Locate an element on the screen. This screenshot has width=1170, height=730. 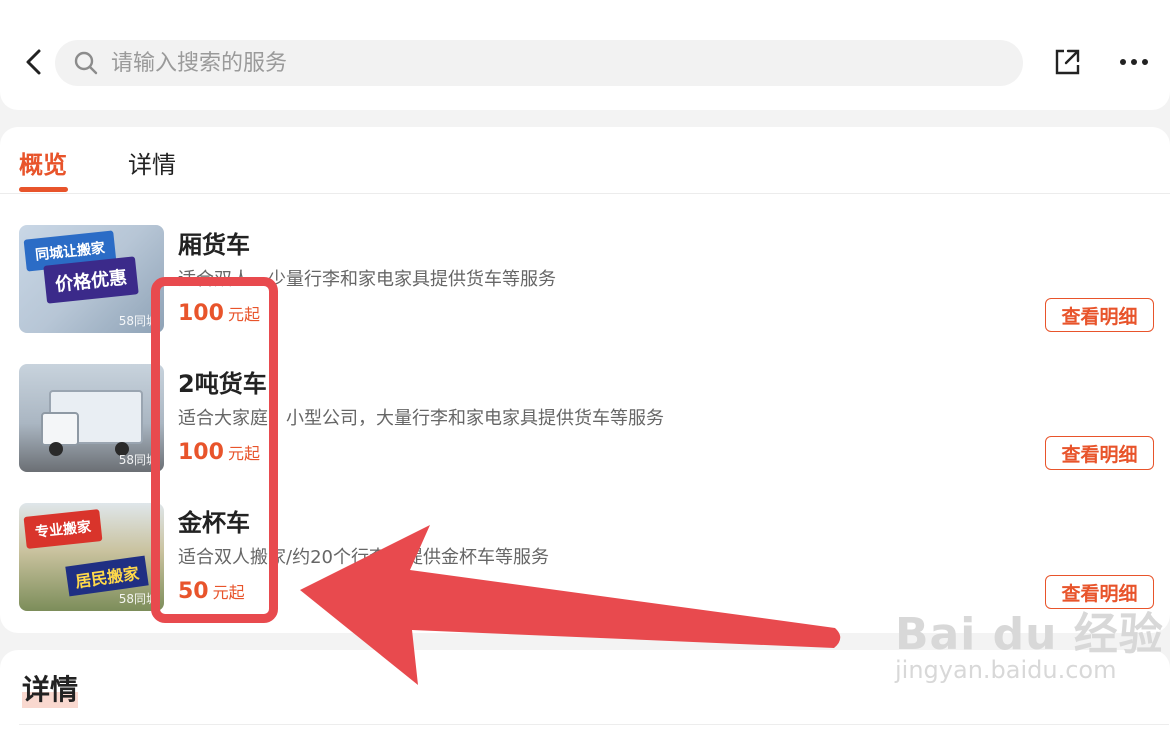
share-icon is located at coordinates (1067, 62).